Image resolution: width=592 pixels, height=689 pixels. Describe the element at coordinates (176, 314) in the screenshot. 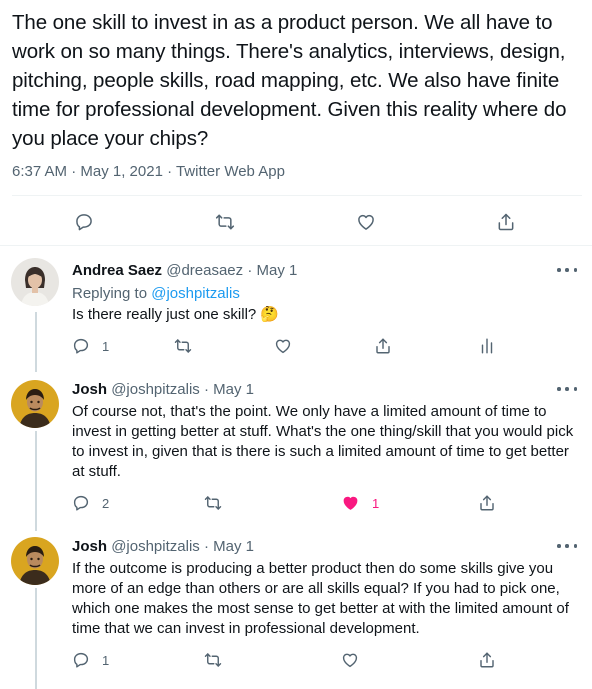

I see `reply-text: Is there really just one skill? 🤔` at that location.